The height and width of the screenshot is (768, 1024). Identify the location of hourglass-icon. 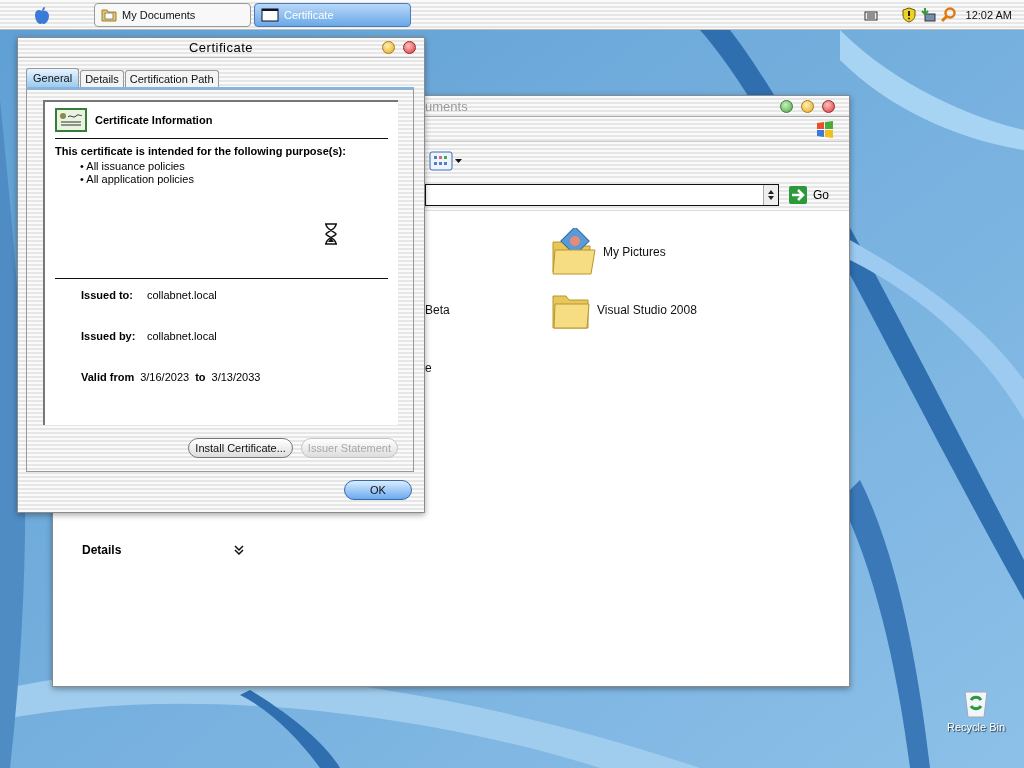
(331, 234).